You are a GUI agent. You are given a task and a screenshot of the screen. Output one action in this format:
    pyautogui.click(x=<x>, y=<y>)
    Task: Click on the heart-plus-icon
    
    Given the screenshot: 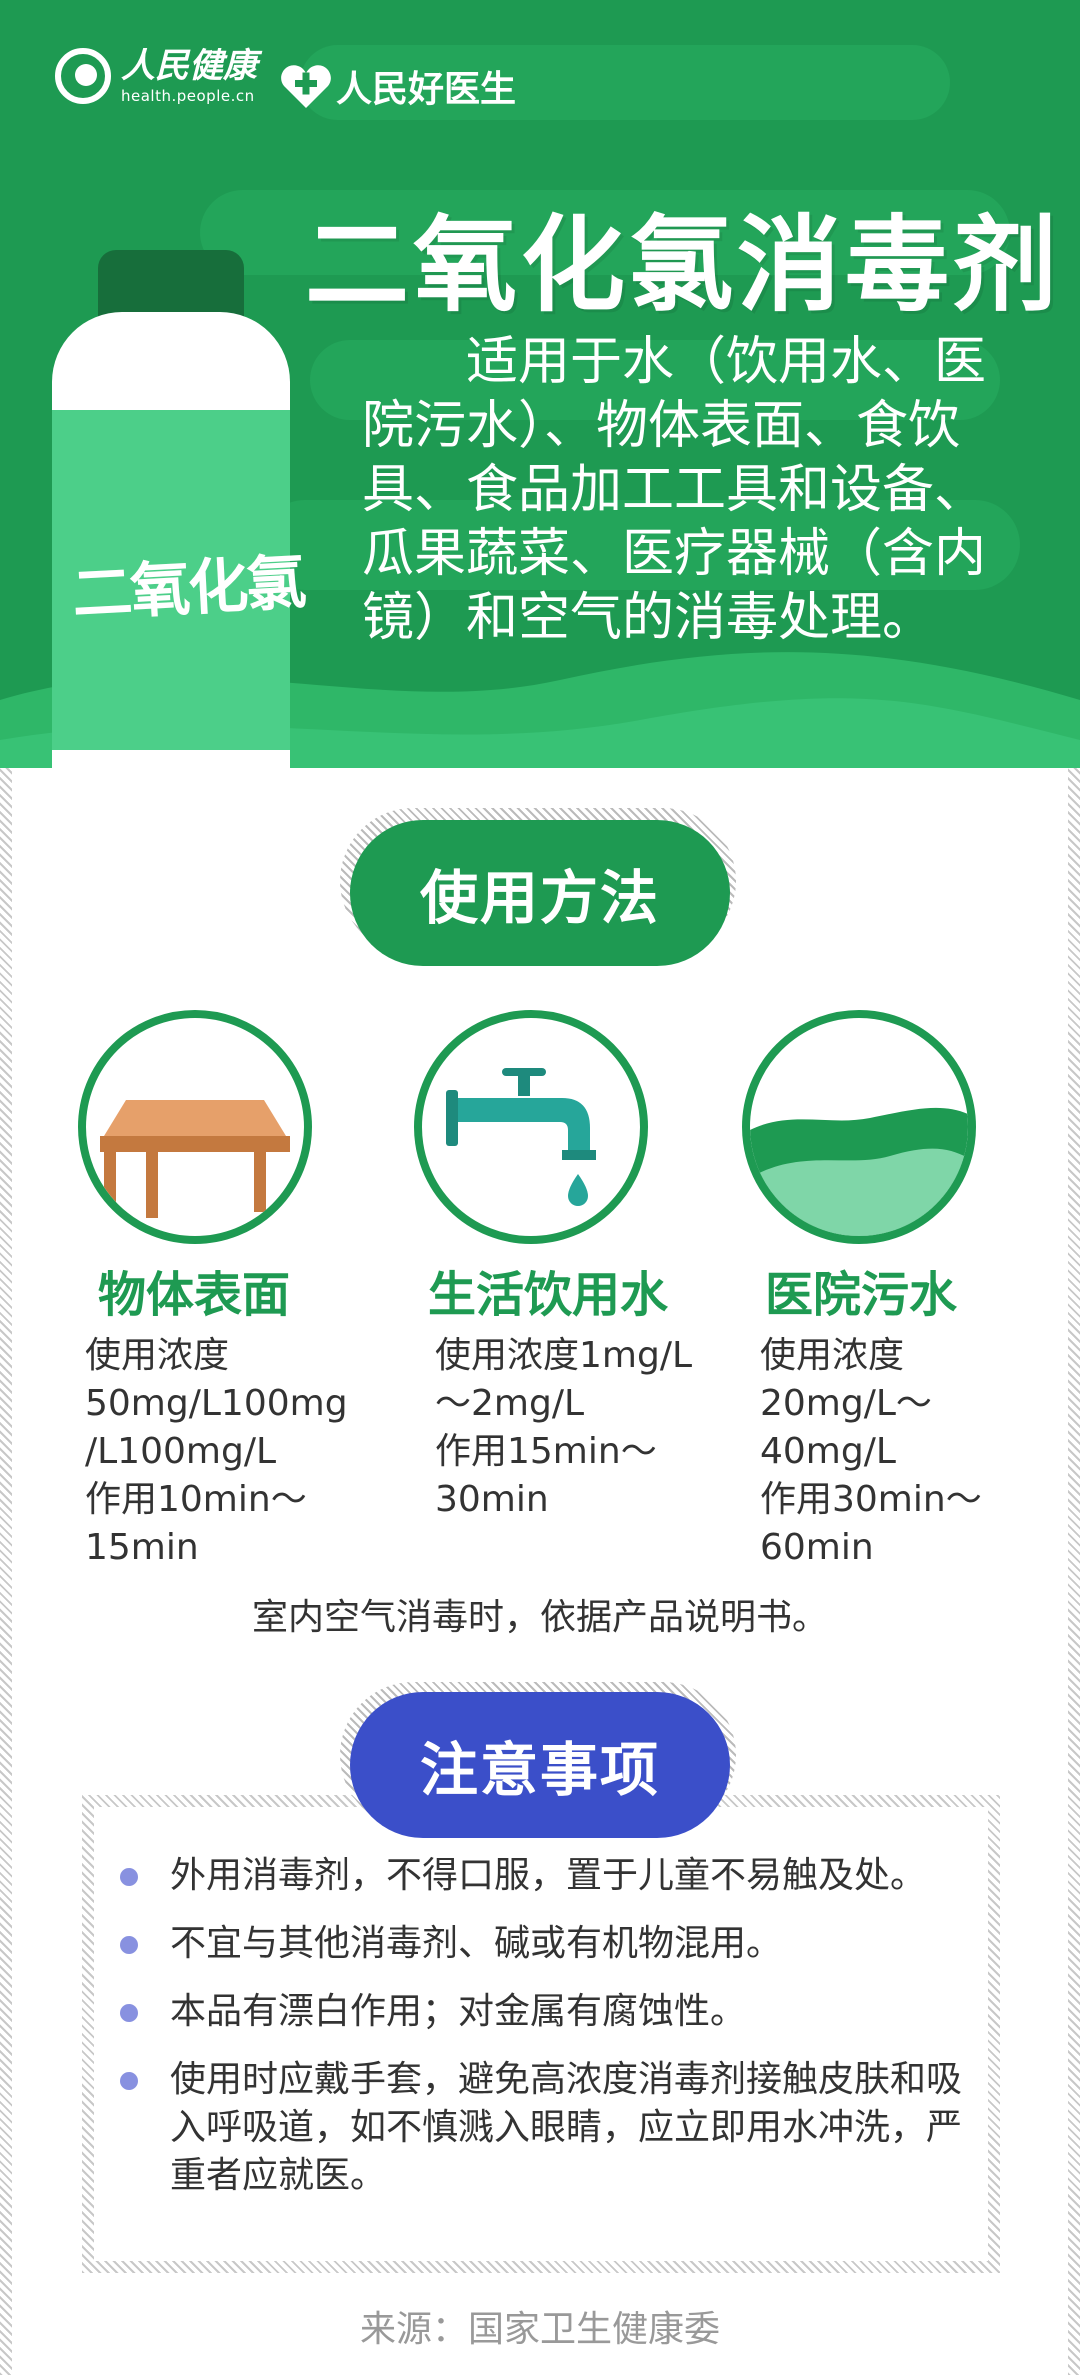 What is the action you would take?
    pyautogui.click(x=306, y=86)
    